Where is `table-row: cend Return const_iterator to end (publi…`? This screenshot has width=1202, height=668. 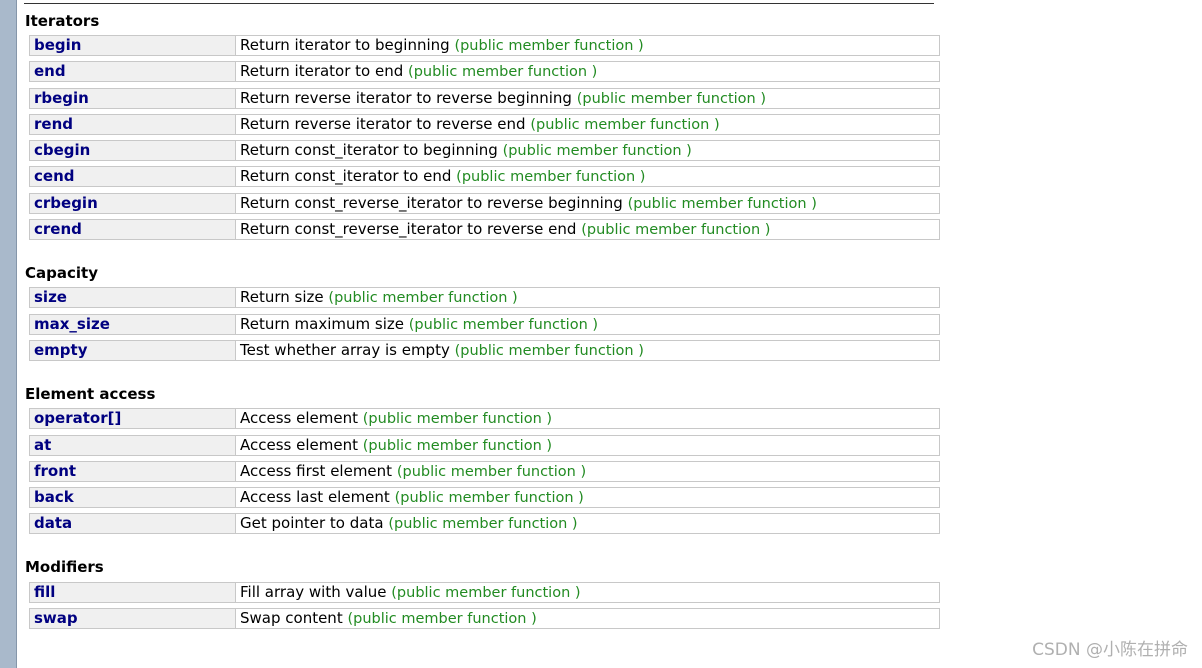
table-row: cend Return const_iterator to end (publi… is located at coordinates (484, 176).